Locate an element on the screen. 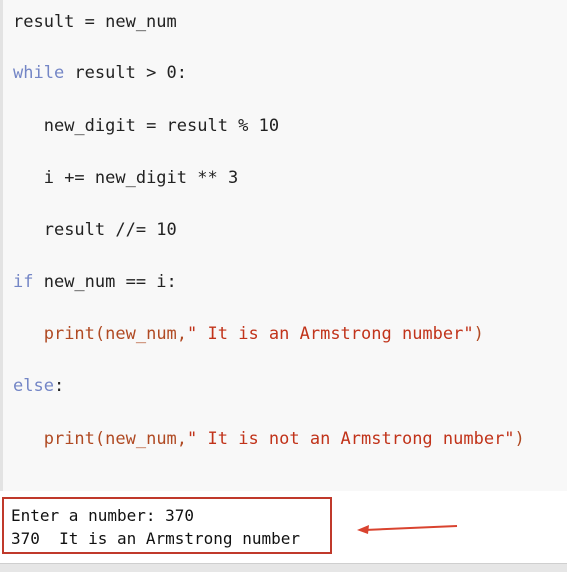 The width and height of the screenshot is (567, 572). code-token: if is located at coordinates (23, 282).